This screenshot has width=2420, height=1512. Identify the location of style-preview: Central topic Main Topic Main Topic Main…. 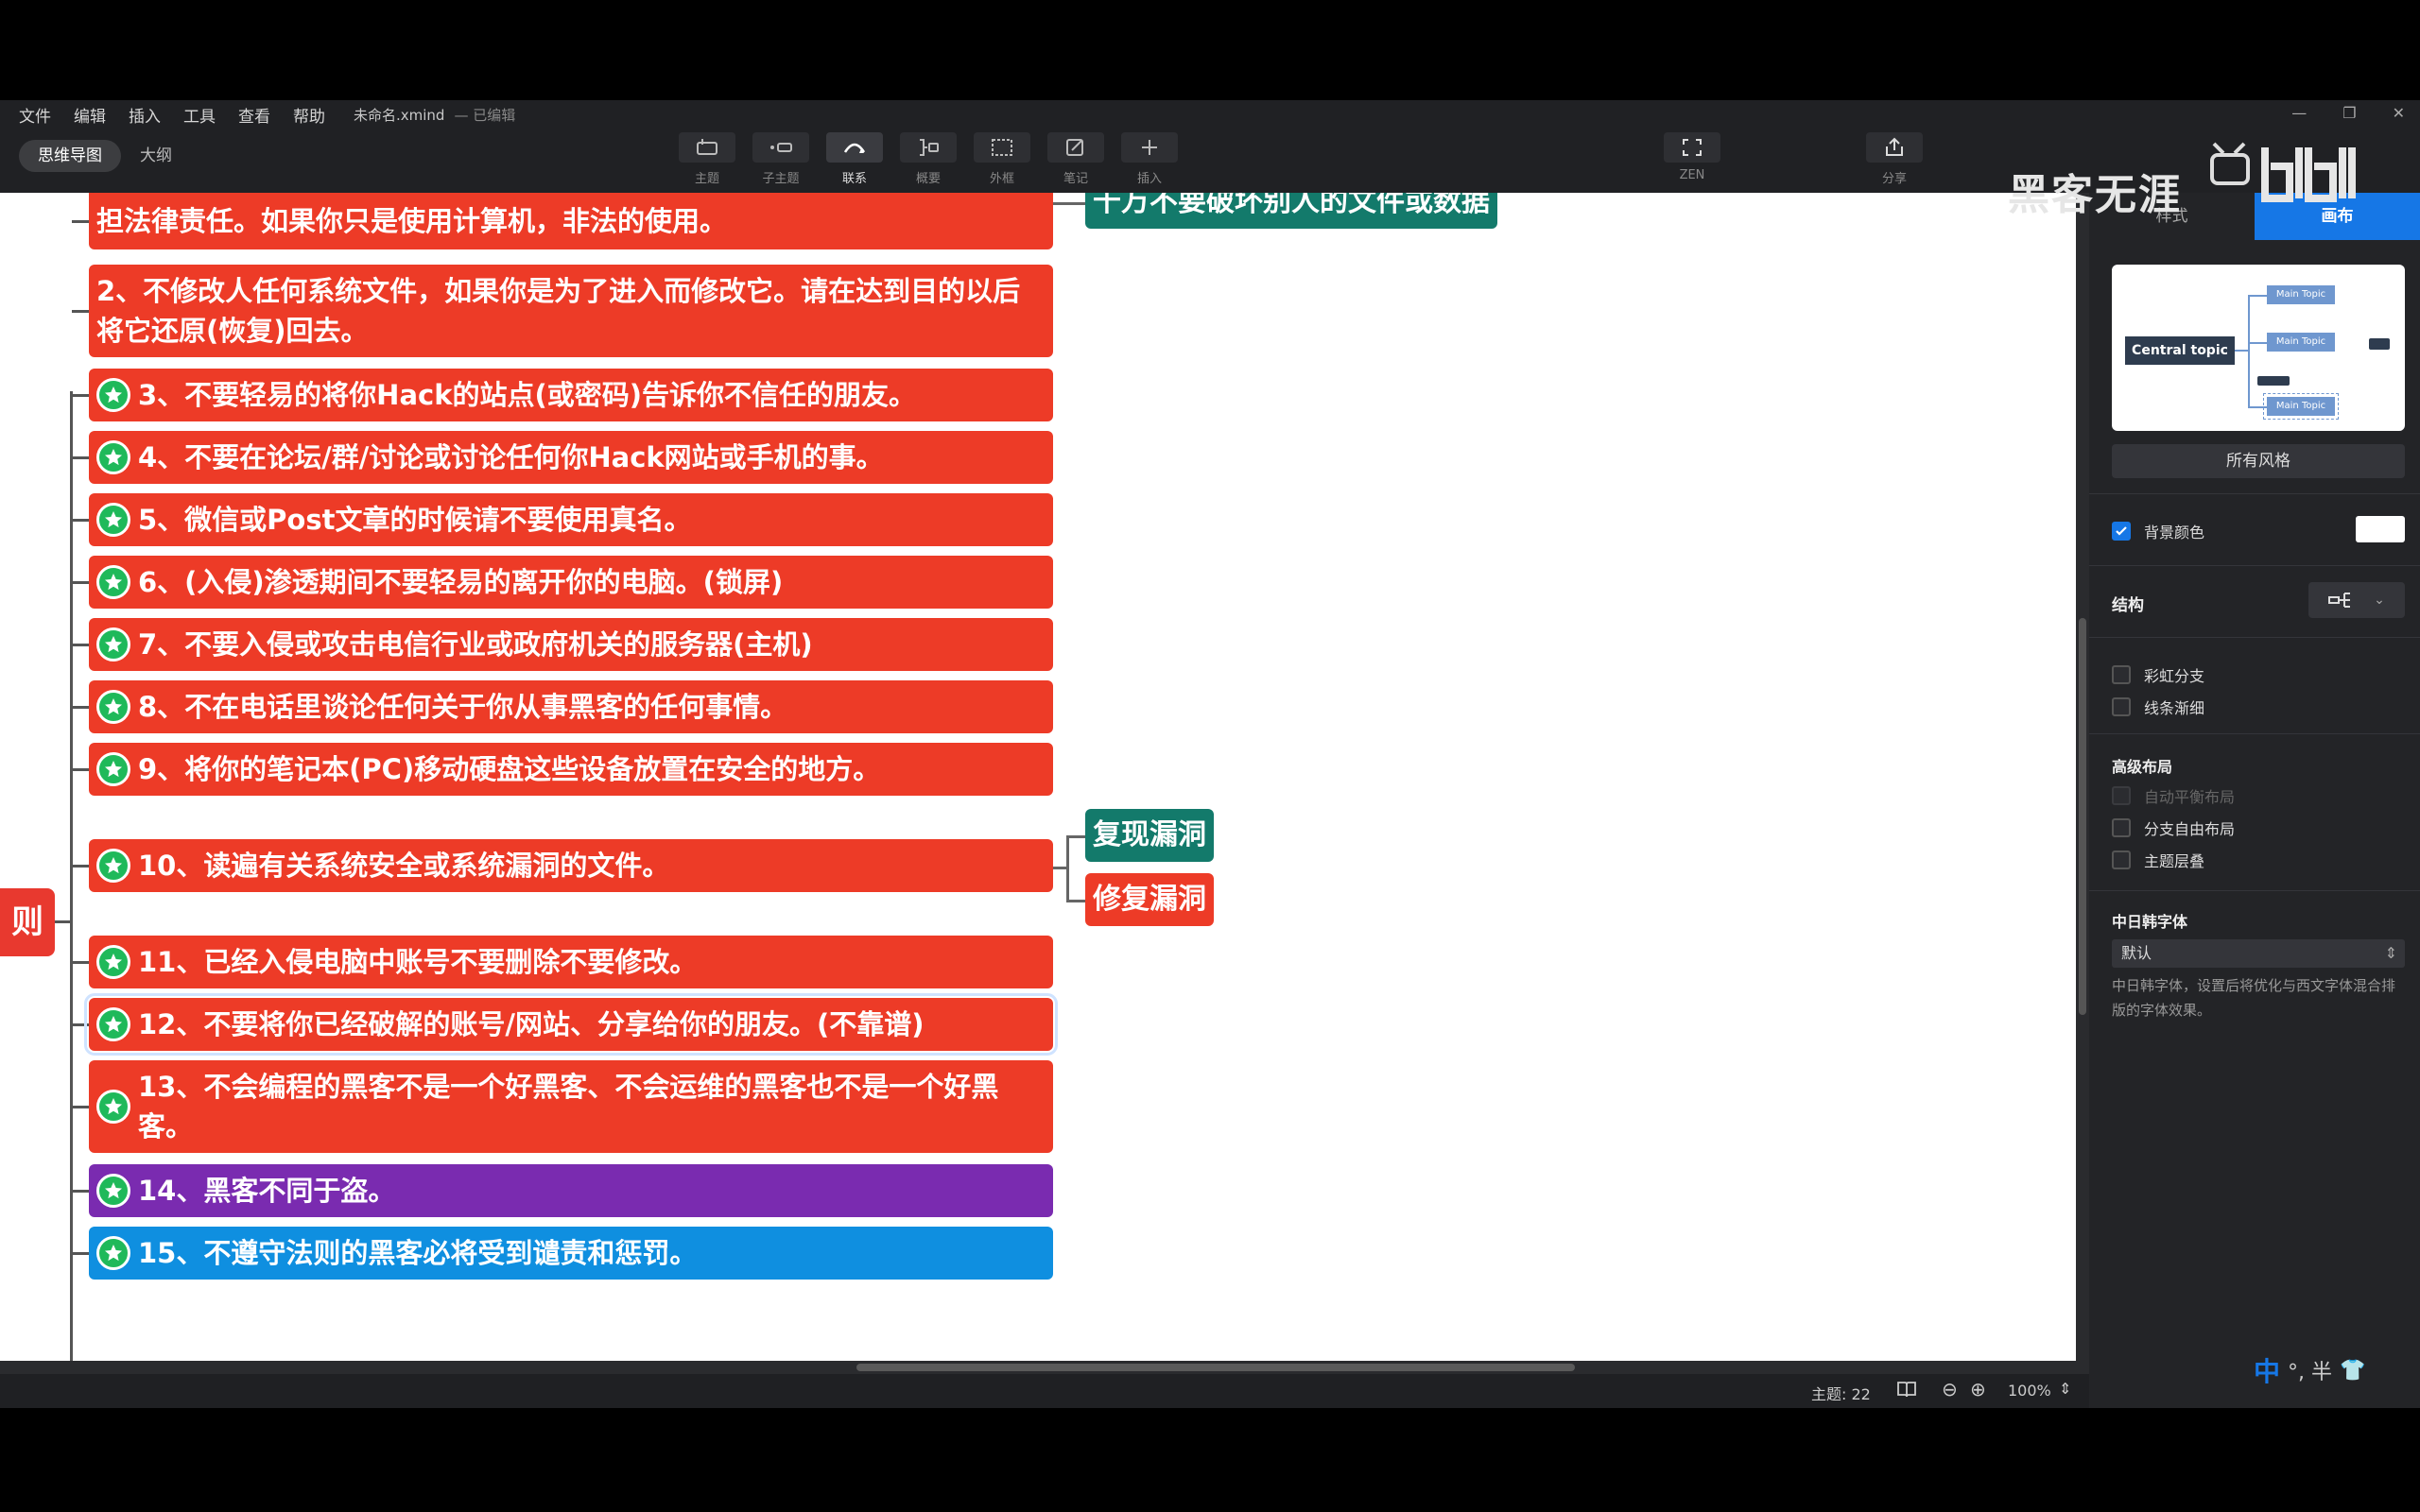
(2259, 348).